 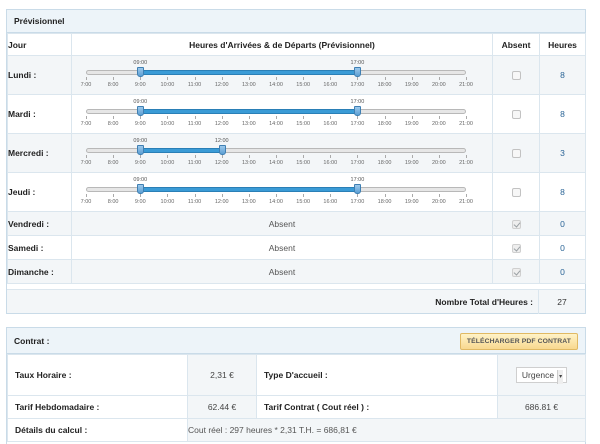 What do you see at coordinates (39, 153) in the screenshot?
I see `day-label: Mercredi :` at bounding box center [39, 153].